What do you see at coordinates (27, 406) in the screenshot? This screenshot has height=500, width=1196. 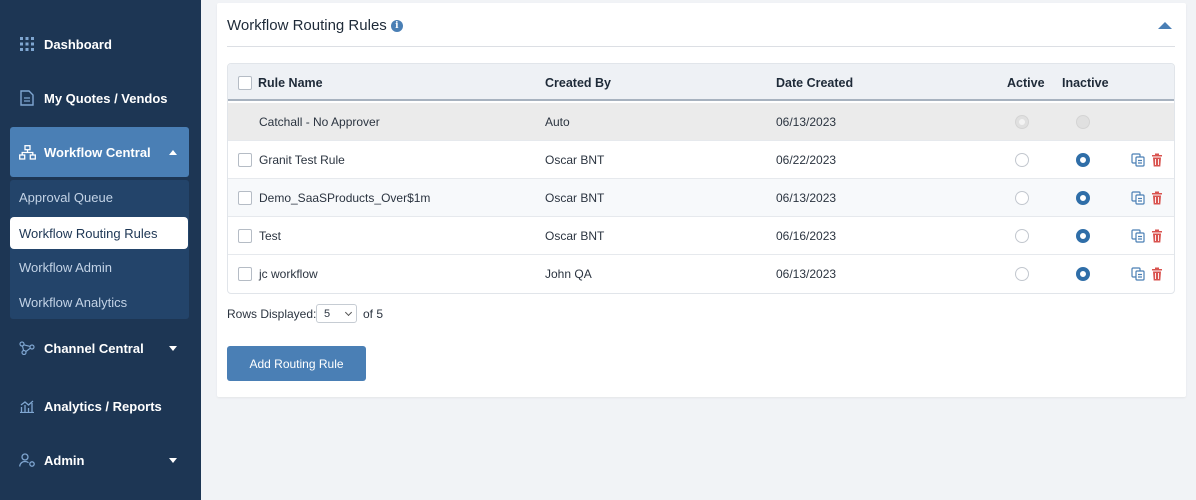 I see `bar-chart-icon` at bounding box center [27, 406].